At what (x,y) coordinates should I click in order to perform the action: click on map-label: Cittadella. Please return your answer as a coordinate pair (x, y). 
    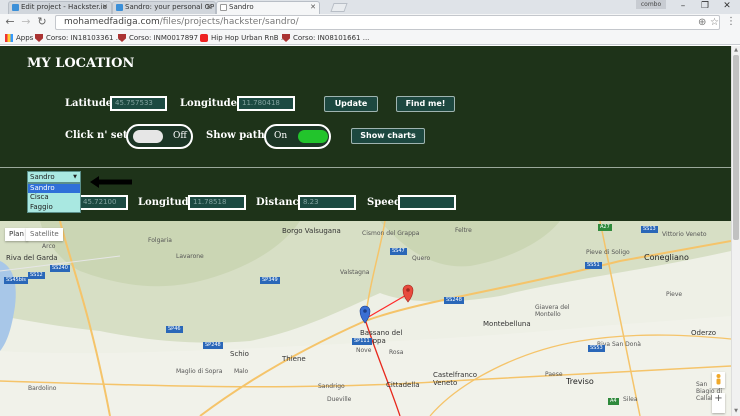
    Looking at the image, I should click on (403, 385).